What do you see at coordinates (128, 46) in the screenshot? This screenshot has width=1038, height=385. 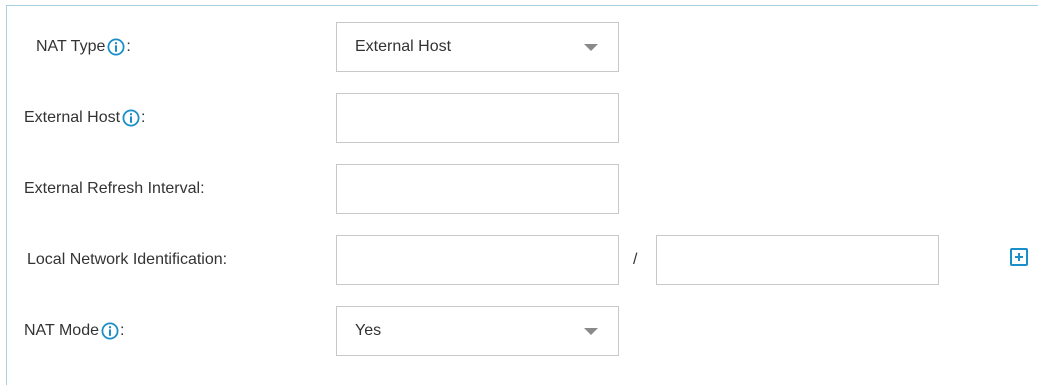 I see `nat-type-label-suffix: :` at bounding box center [128, 46].